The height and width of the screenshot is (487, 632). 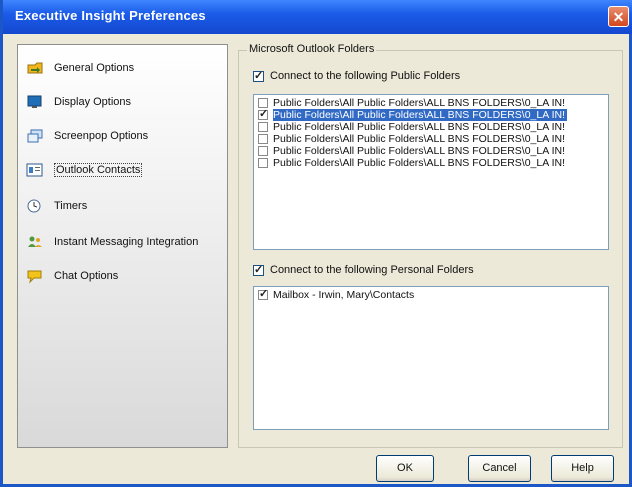 I want to click on clock-icon, so click(x=35, y=206).